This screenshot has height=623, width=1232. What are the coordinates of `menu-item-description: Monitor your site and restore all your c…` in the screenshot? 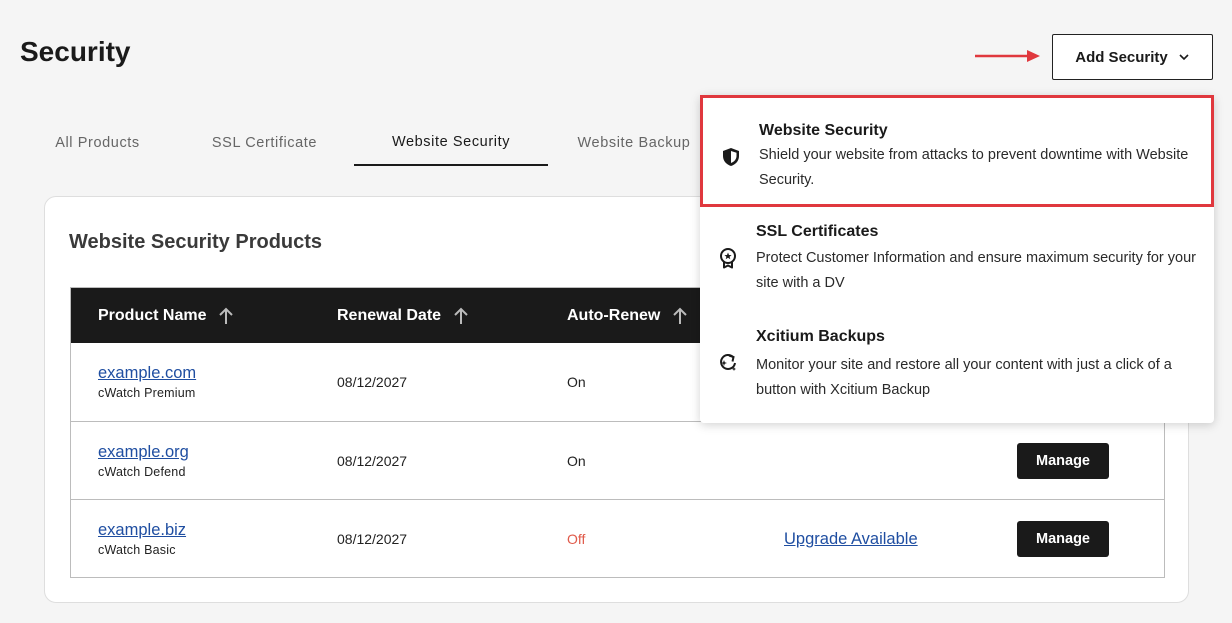 It's located at (964, 377).